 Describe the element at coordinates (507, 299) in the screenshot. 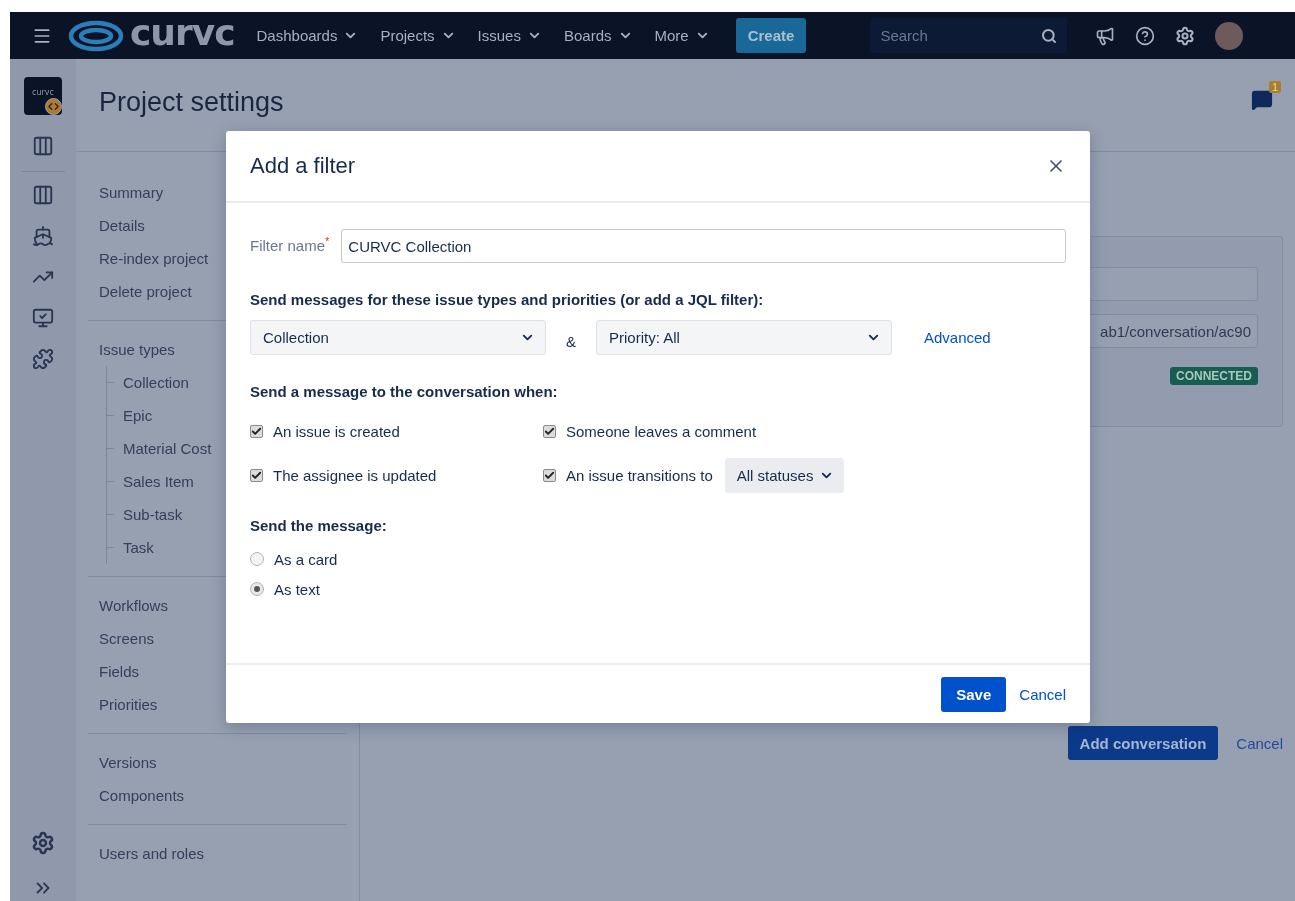

I see `section-heading: Send messages for these issue types and priorities (or add a JQL filter):` at that location.